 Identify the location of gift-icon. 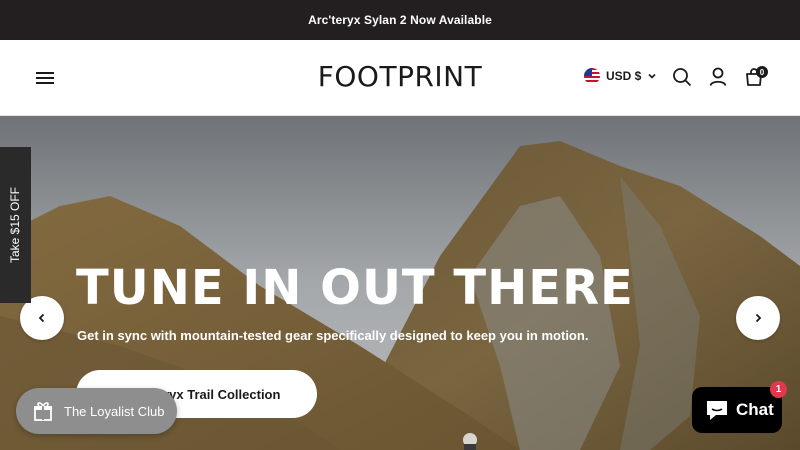
(43, 411).